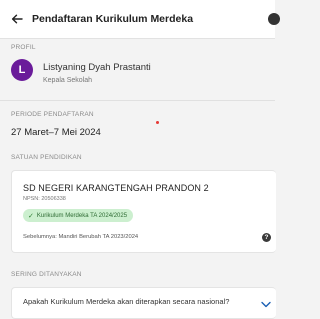 This screenshot has height=319, width=320. What do you see at coordinates (113, 19) in the screenshot?
I see `page-title: Pendaftaran Kurikulum Merdeka` at bounding box center [113, 19].